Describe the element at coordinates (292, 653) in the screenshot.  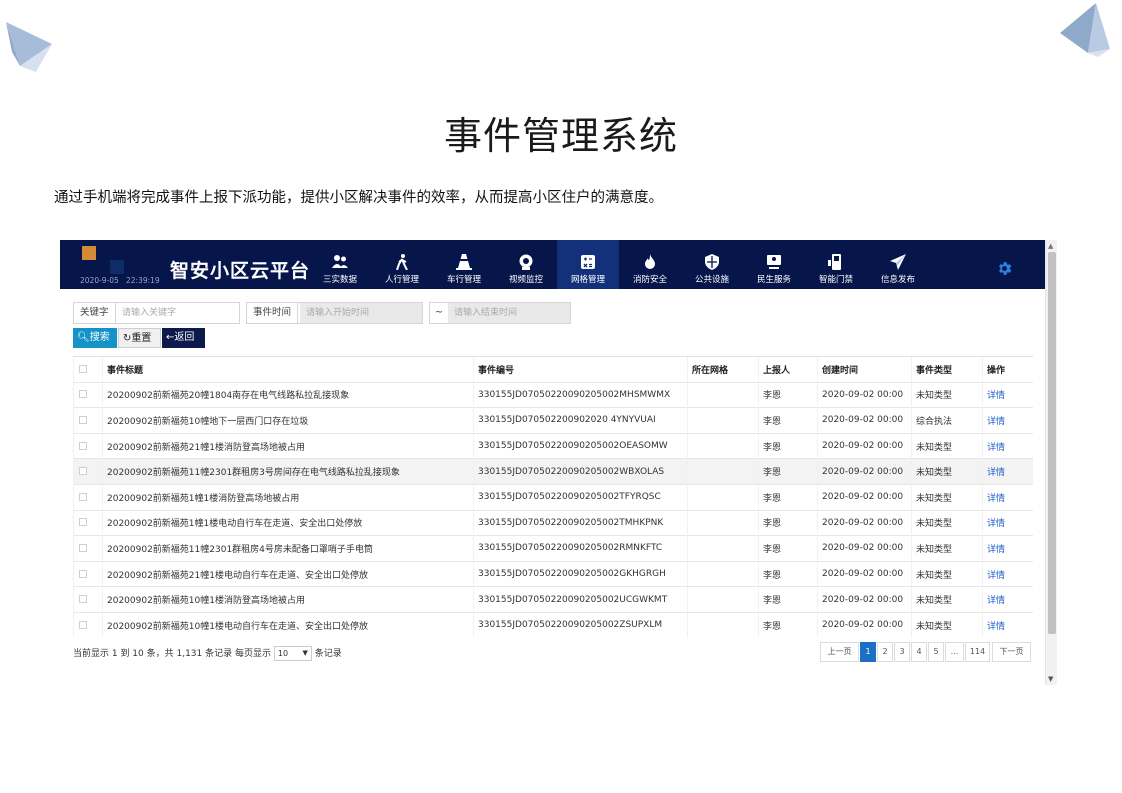
I see `page-size-select: 10 ▼` at that location.